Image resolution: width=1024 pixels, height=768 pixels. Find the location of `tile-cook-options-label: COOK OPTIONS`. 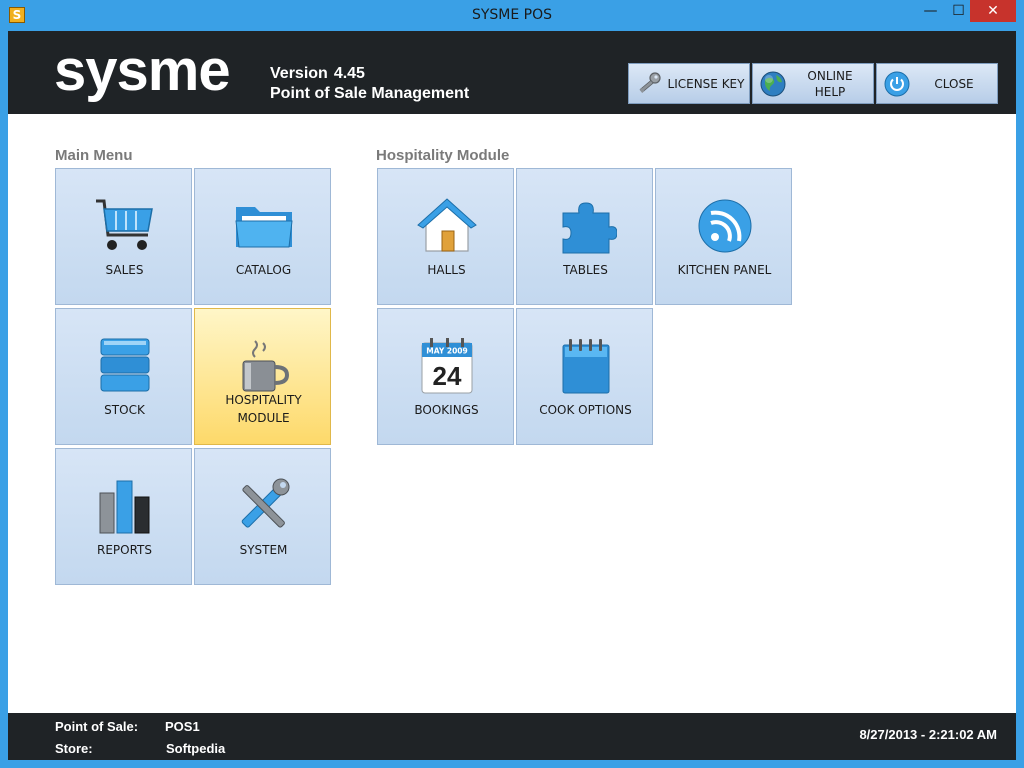

tile-cook-options-label: COOK OPTIONS is located at coordinates (585, 410).